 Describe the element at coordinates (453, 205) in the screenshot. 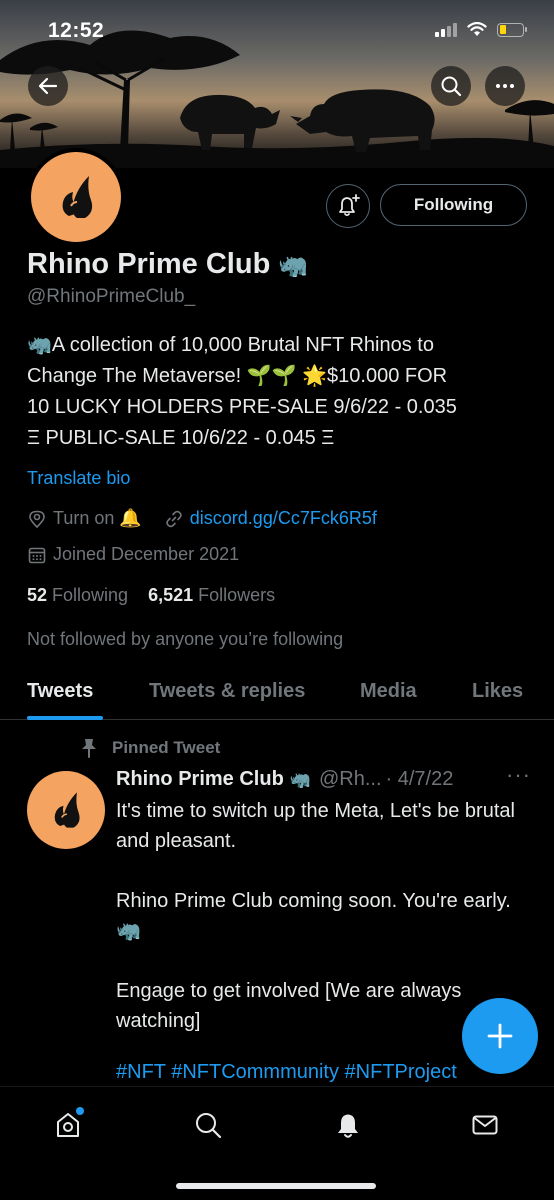

I see `following-button: Following` at that location.